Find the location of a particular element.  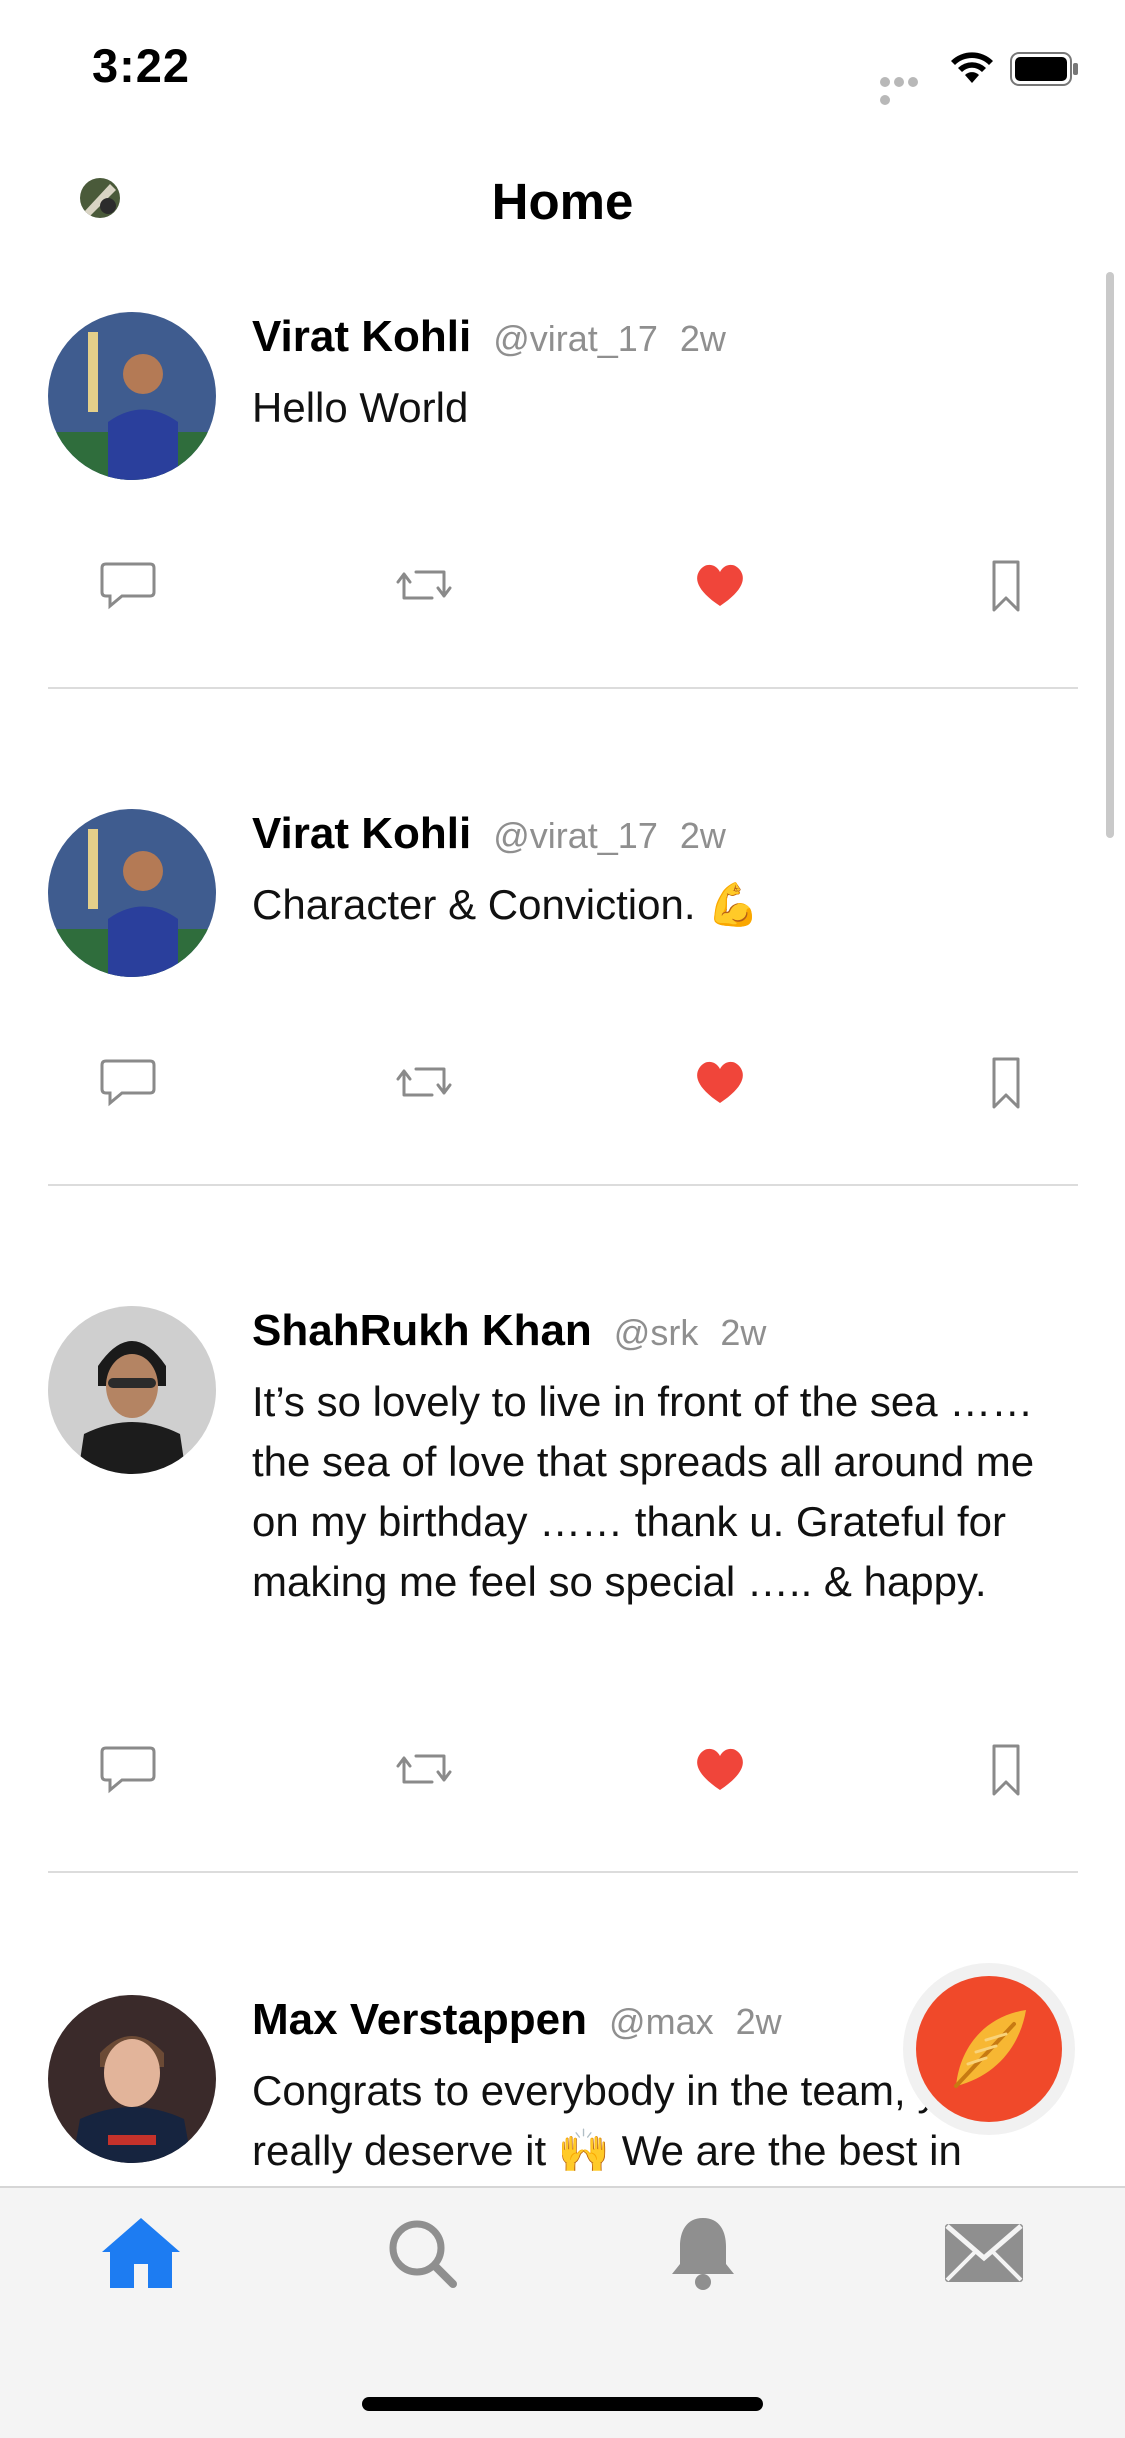

envelope-icon is located at coordinates (984, 2253).